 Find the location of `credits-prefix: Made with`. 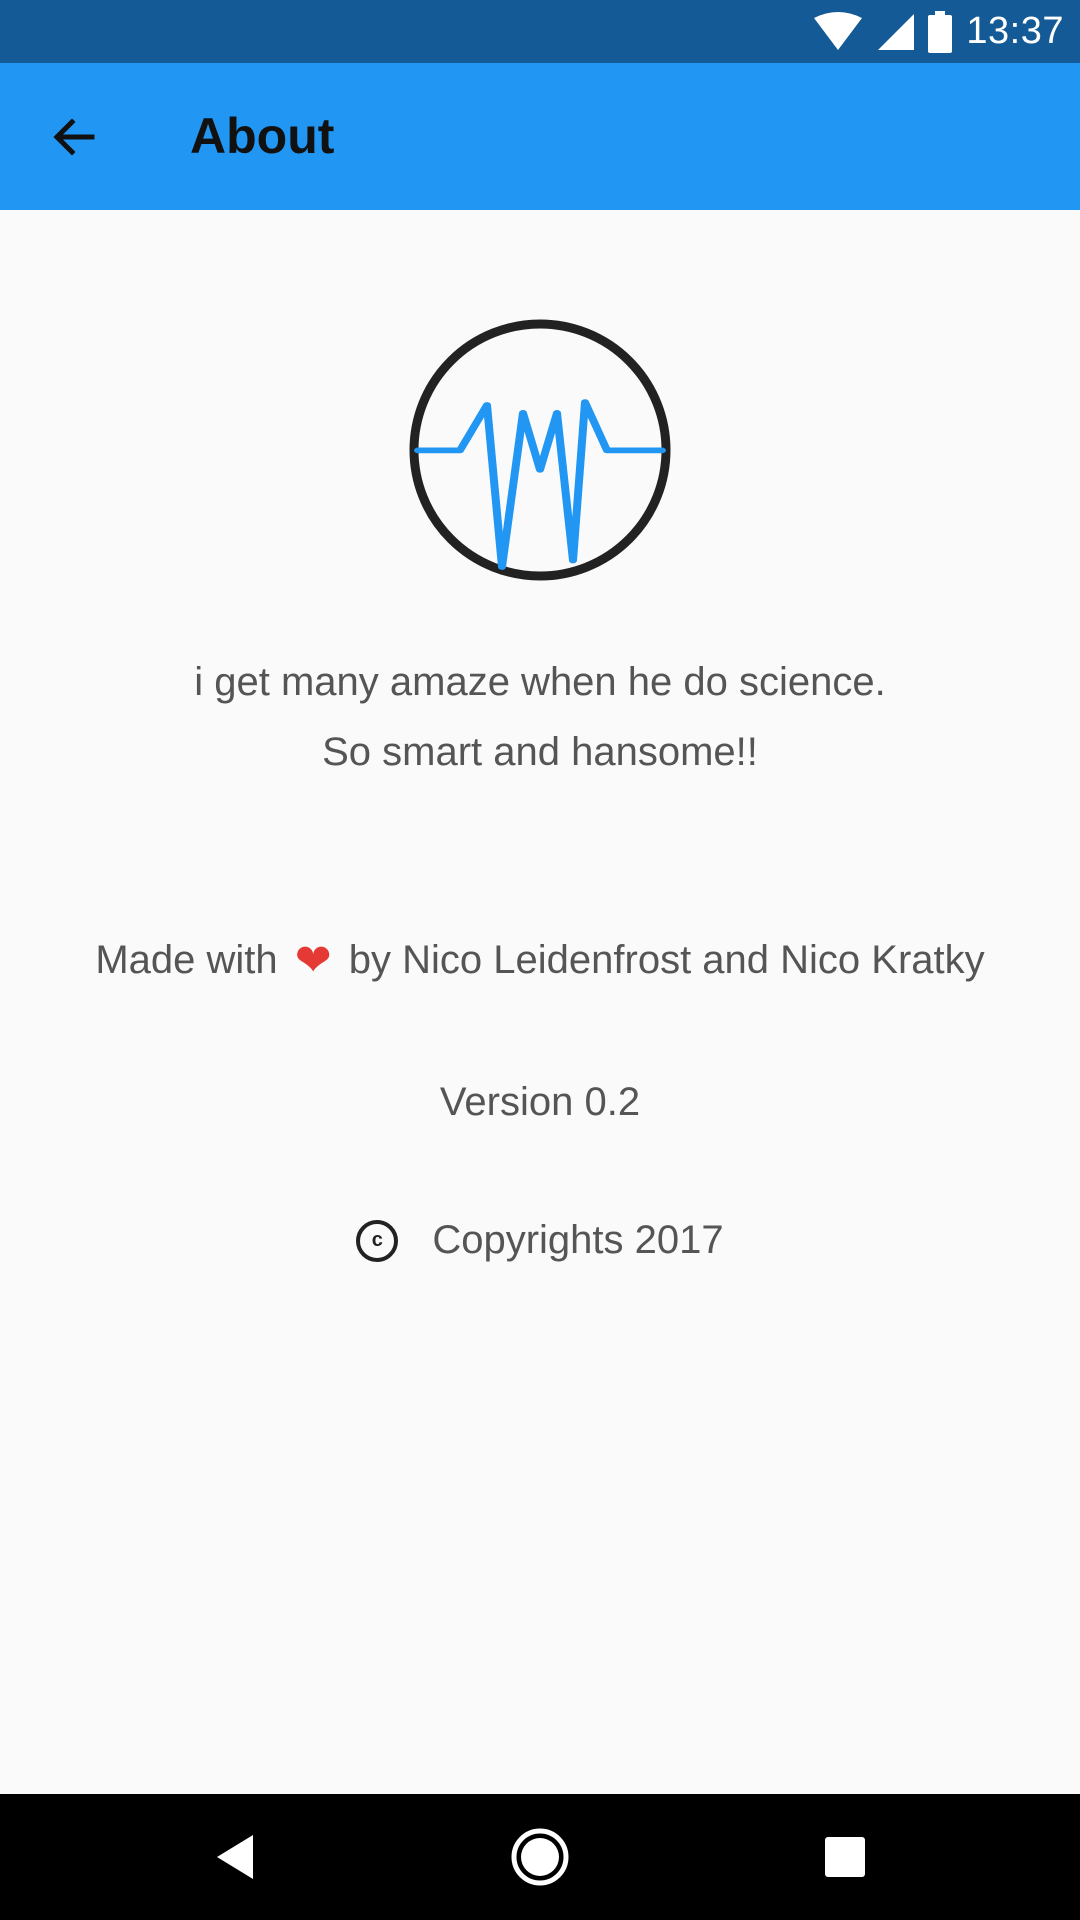

credits-prefix: Made with is located at coordinates (186, 960).